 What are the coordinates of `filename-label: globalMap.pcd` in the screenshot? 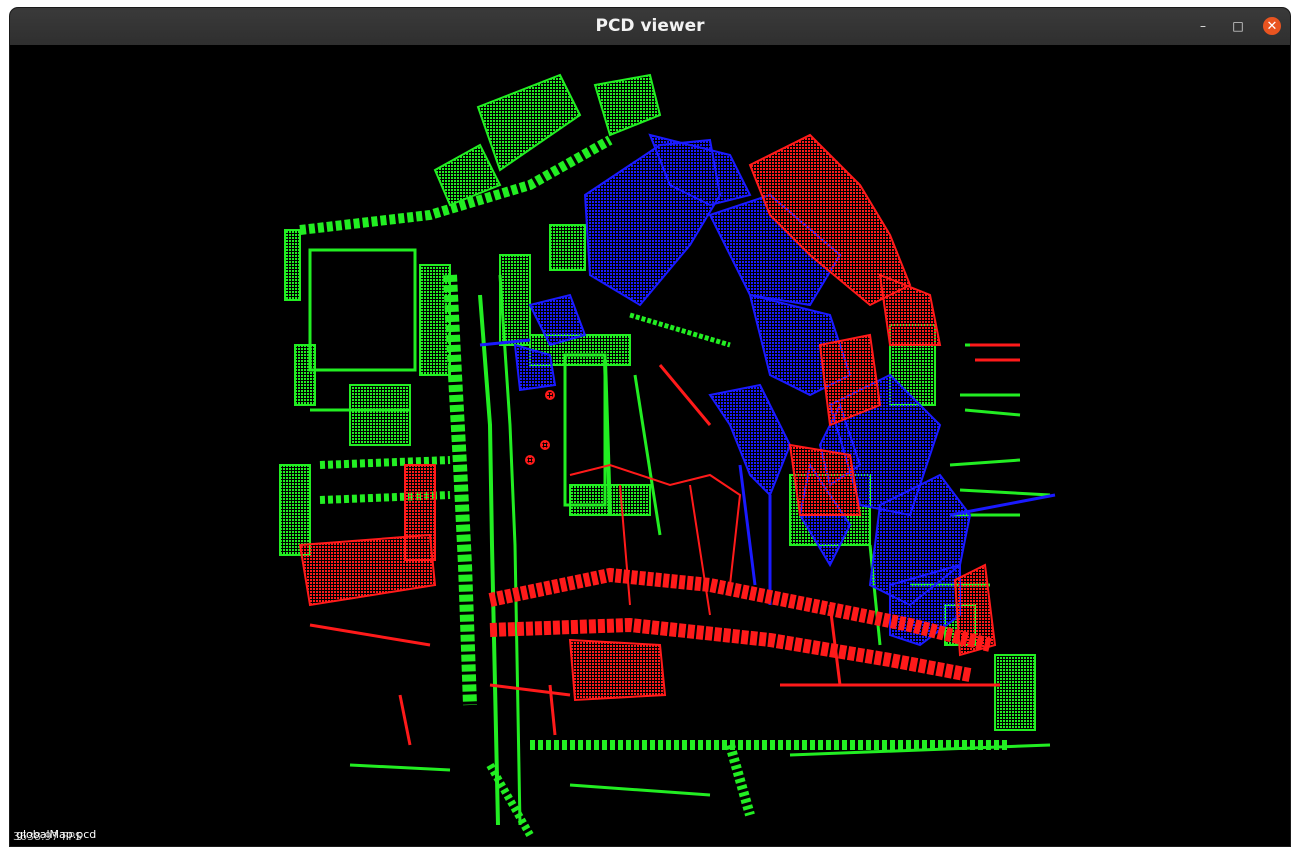 It's located at (56, 834).